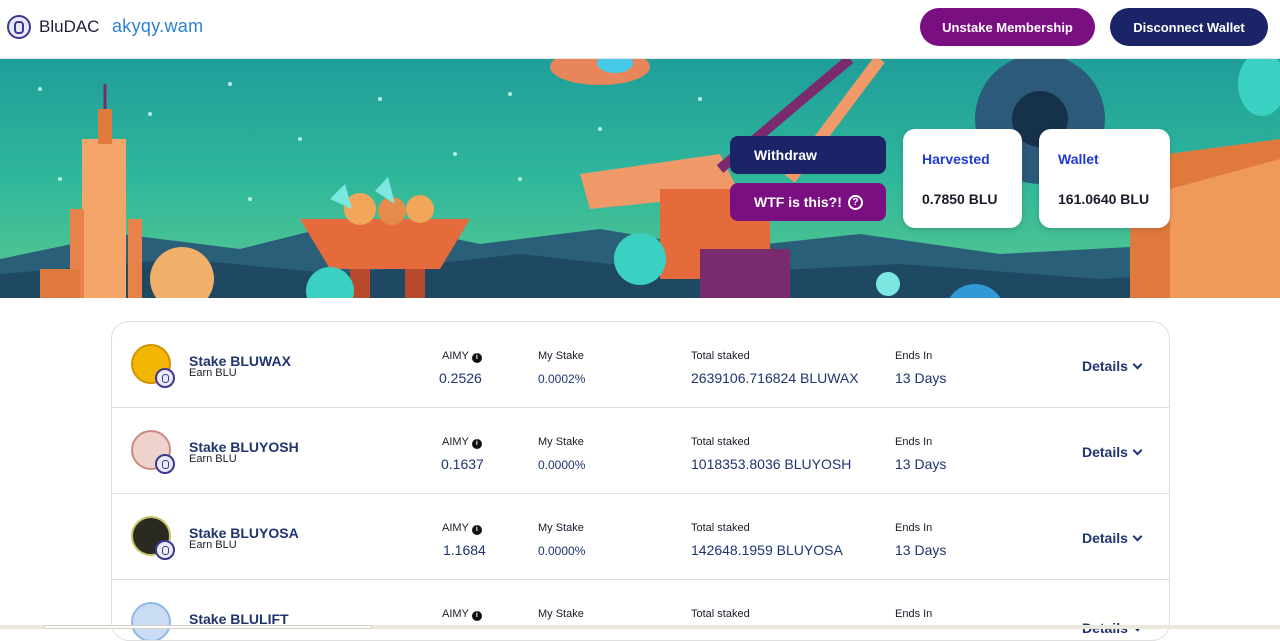 This screenshot has height=641, width=1280. I want to click on wallet-account-name: akyqy.wam, so click(158, 26).